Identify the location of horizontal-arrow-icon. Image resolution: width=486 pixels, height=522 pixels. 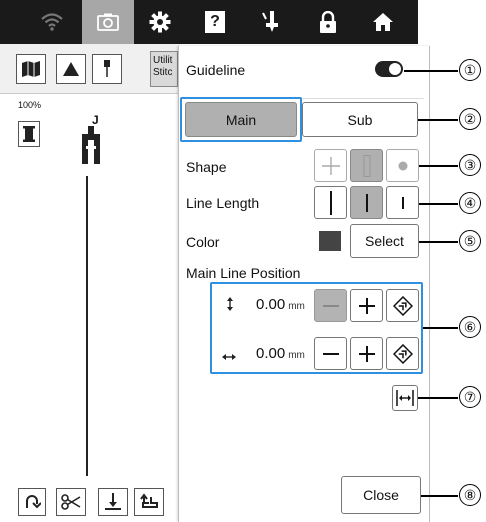
(229, 357).